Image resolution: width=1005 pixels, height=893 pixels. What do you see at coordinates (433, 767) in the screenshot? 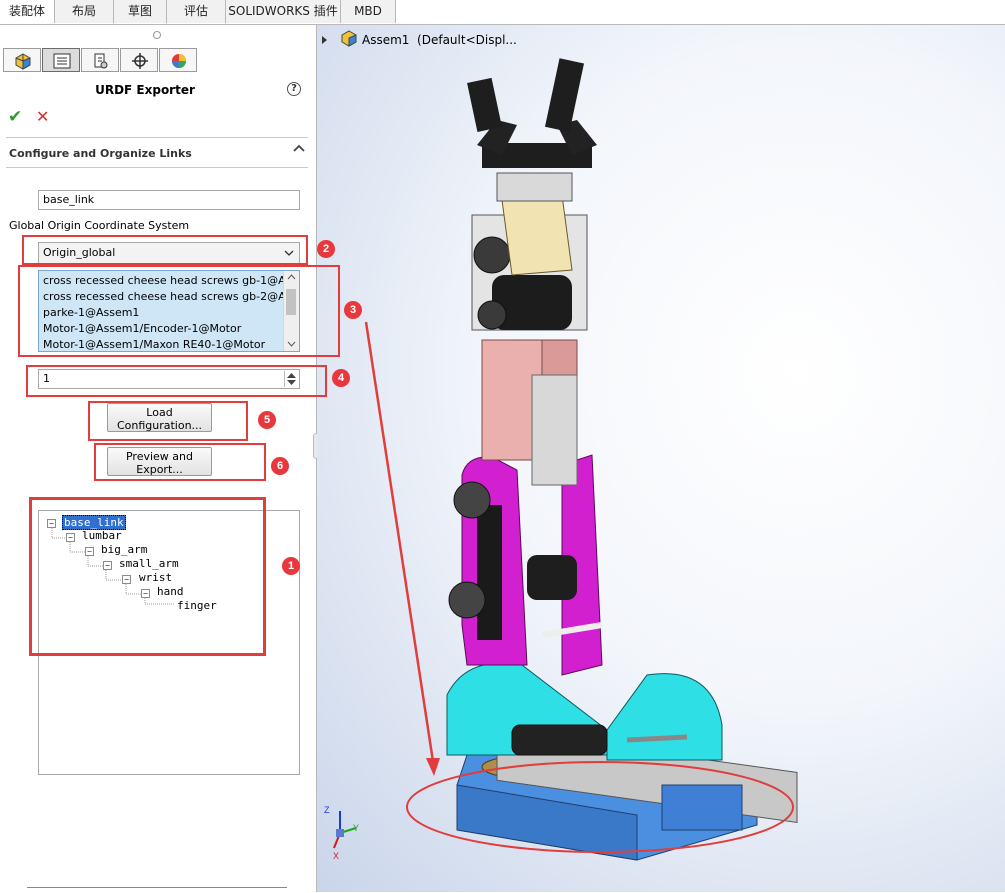
I see `annotation-arrowhead` at bounding box center [433, 767].